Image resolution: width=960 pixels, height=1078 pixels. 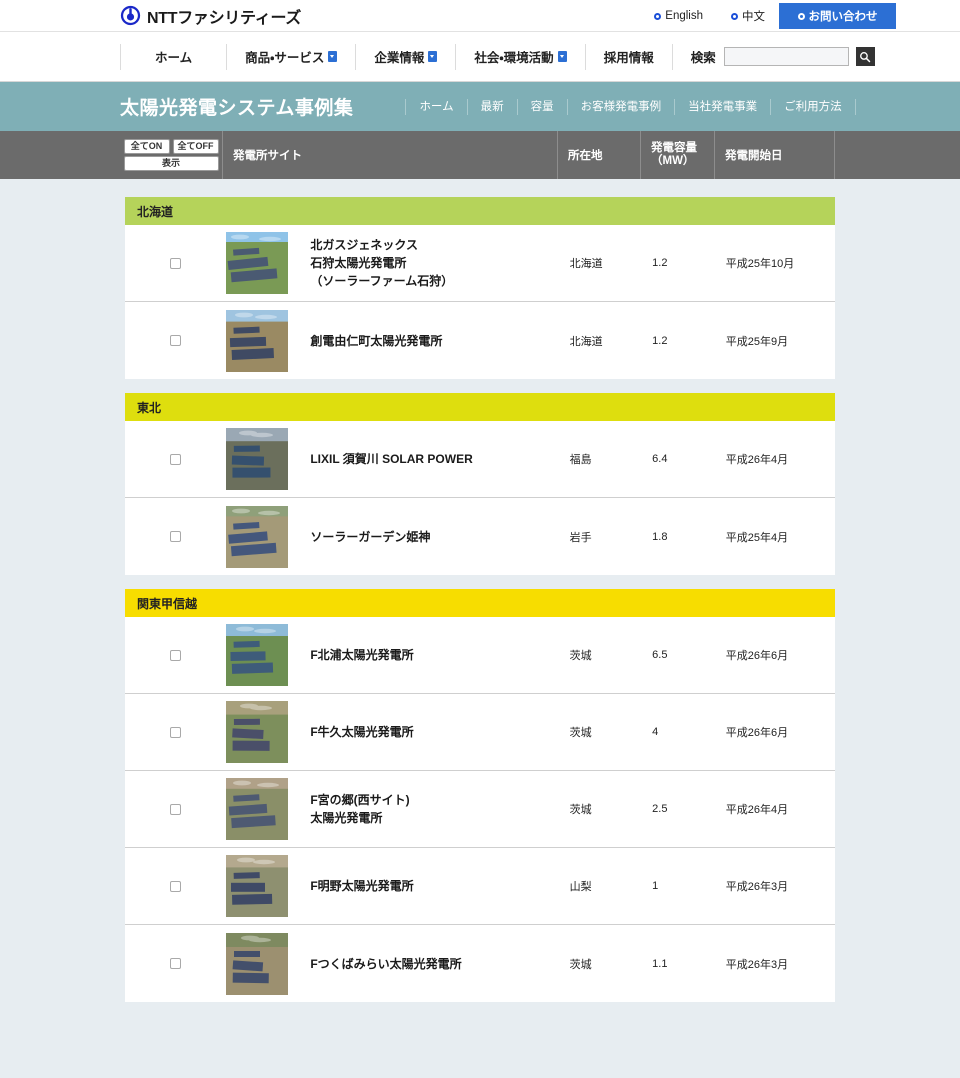 I want to click on region-header-label: 東北, so click(x=149, y=407).